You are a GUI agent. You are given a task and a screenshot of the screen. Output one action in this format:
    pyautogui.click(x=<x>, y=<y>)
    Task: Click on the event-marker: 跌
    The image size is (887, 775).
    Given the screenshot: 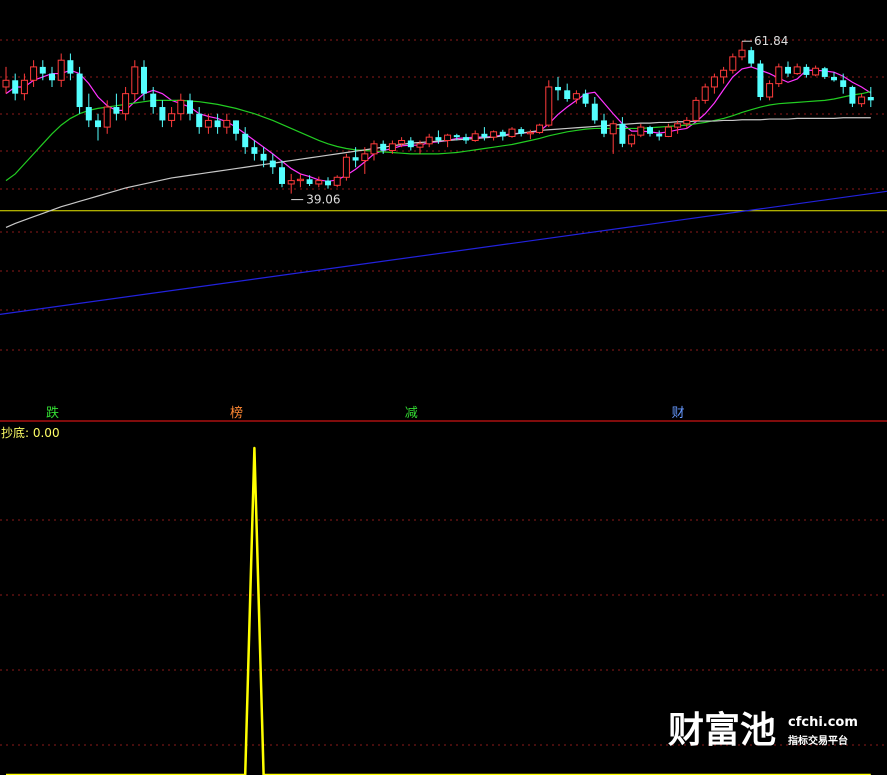 What is the action you would take?
    pyautogui.click(x=52, y=413)
    